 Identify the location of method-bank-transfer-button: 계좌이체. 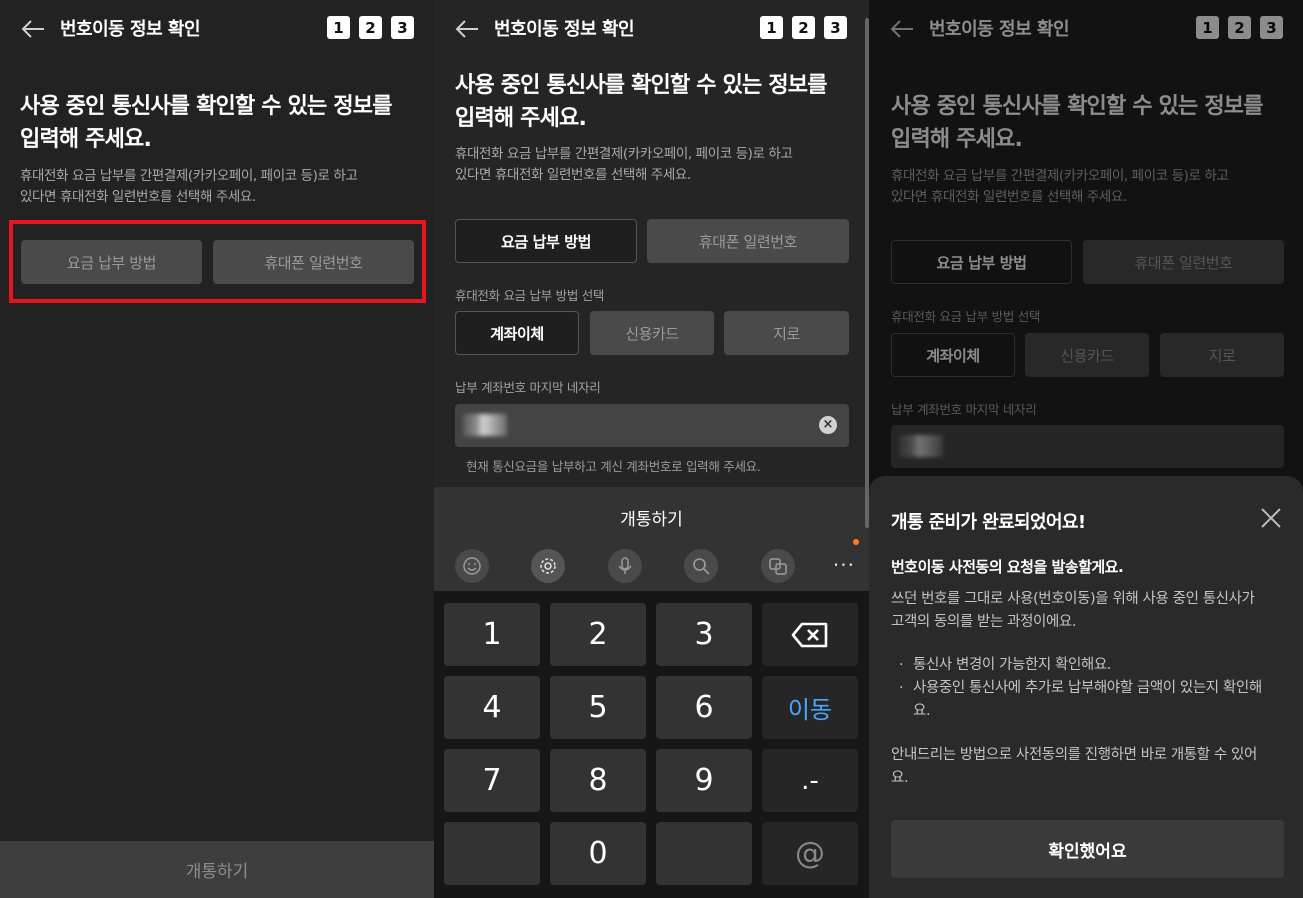
(517, 333).